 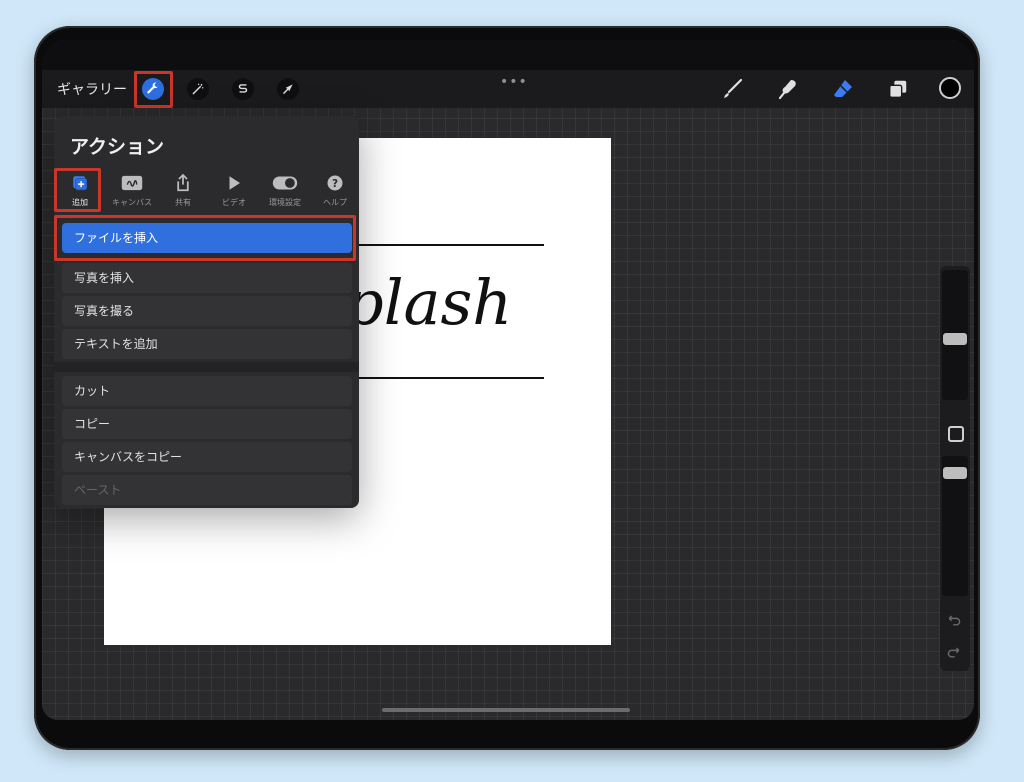 What do you see at coordinates (206, 367) in the screenshot?
I see `section-divider` at bounding box center [206, 367].